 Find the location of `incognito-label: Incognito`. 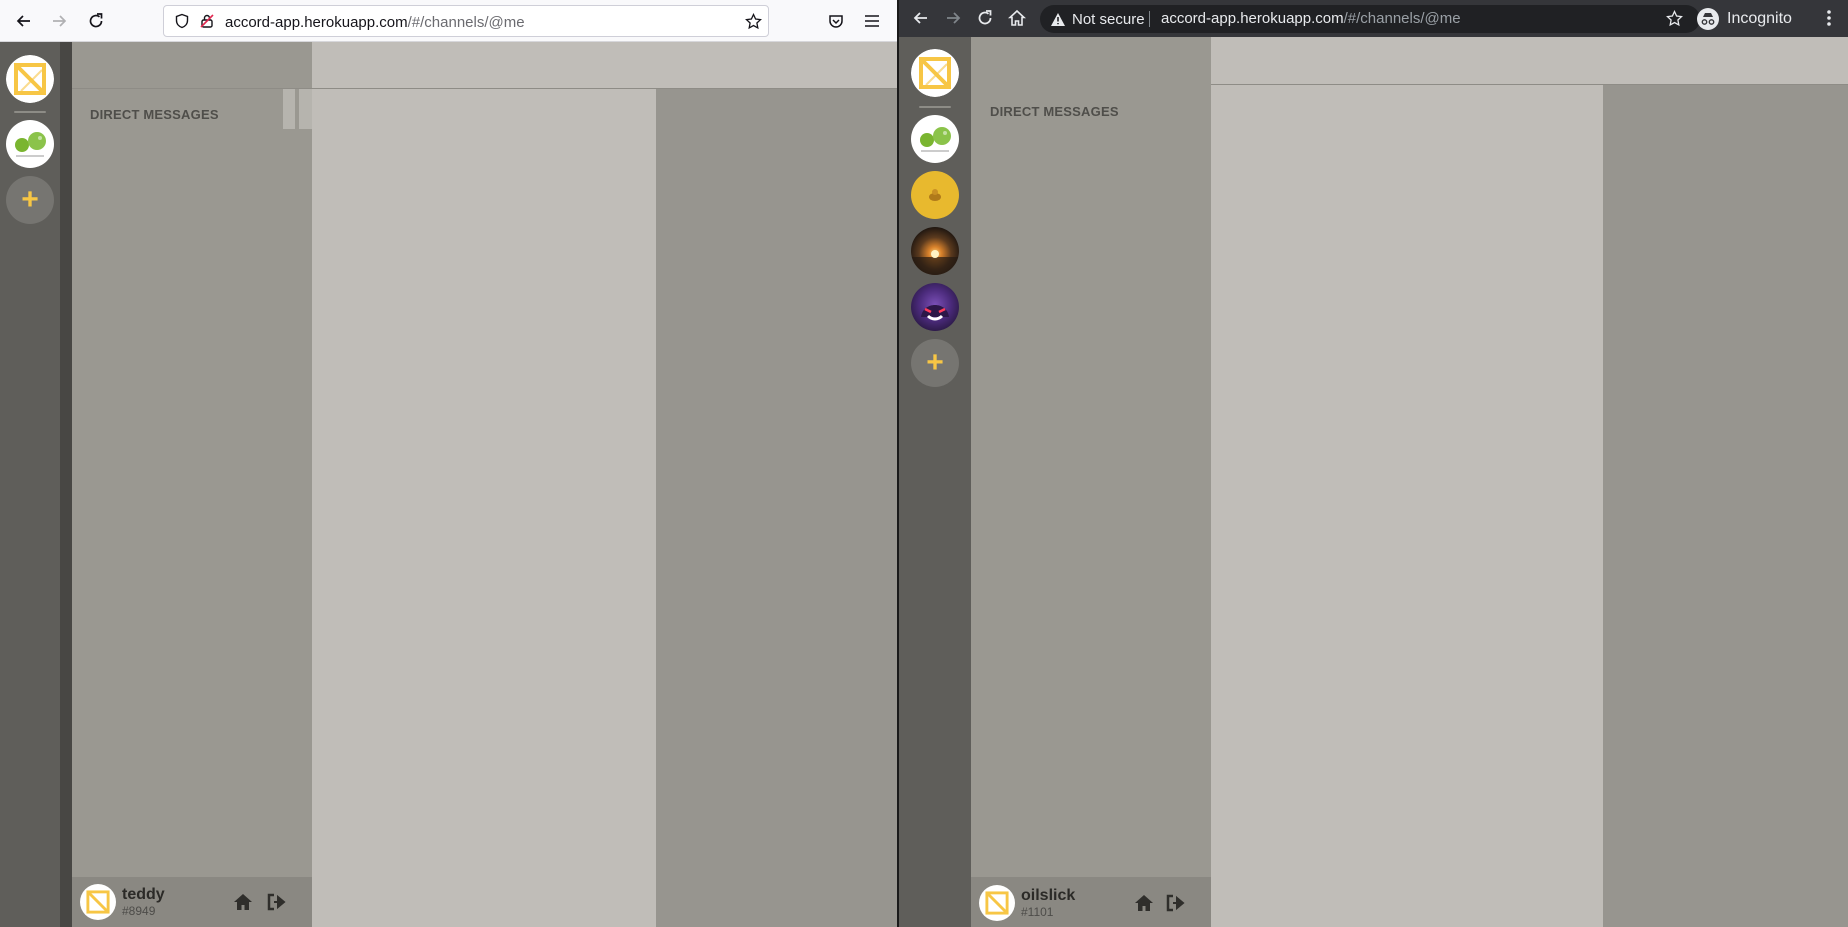

incognito-label: Incognito is located at coordinates (1759, 18).